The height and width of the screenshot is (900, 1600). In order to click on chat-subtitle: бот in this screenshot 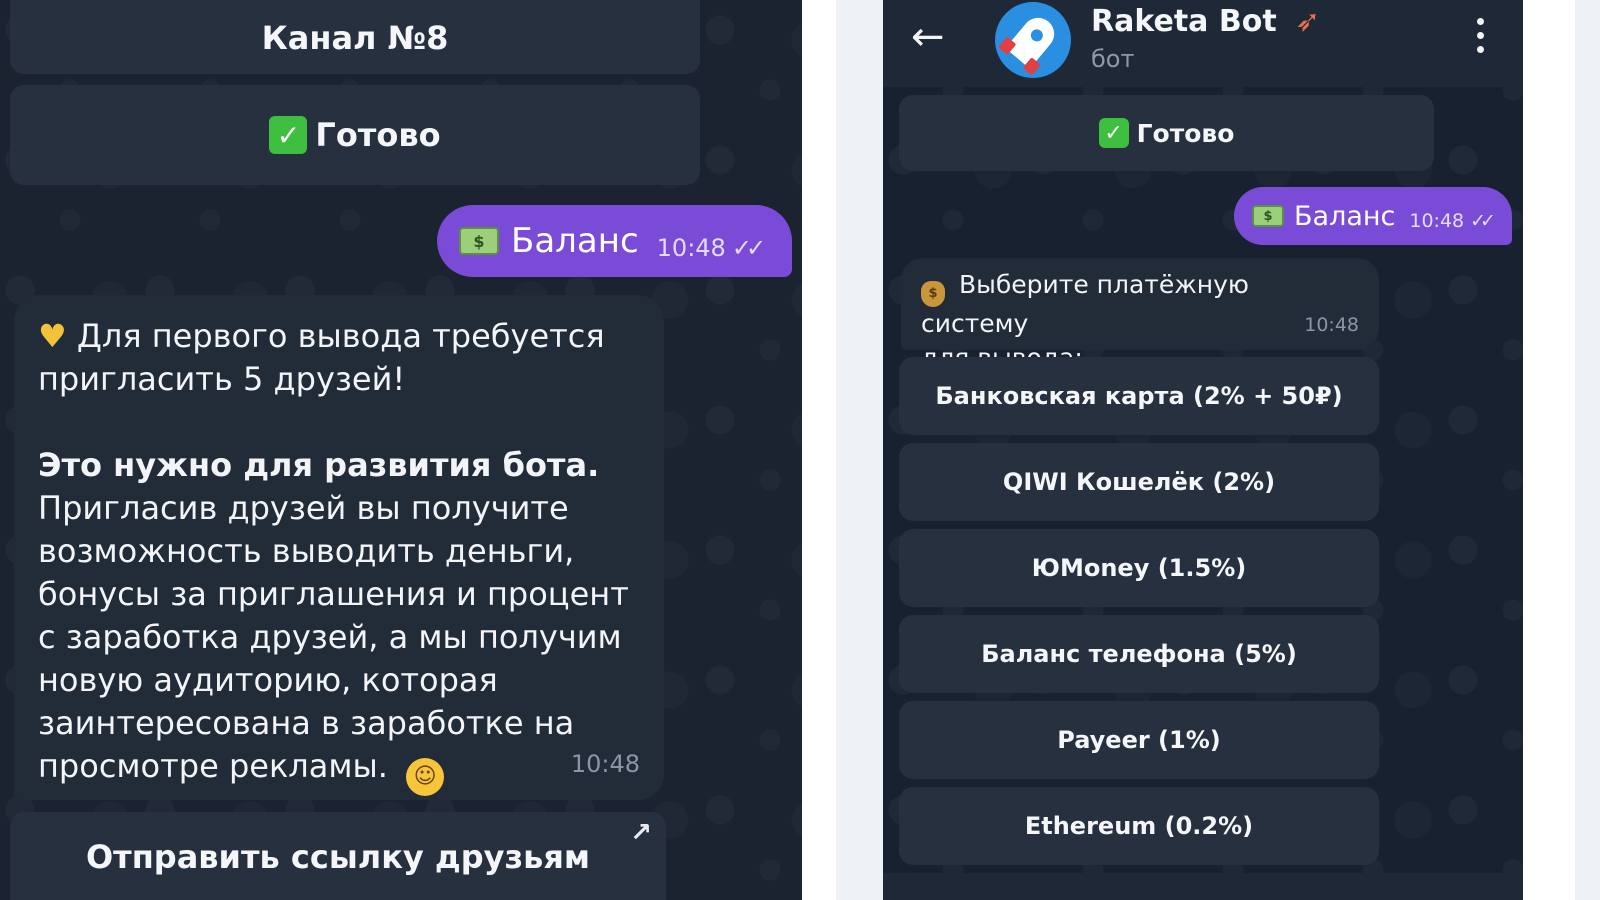, I will do `click(1113, 59)`.